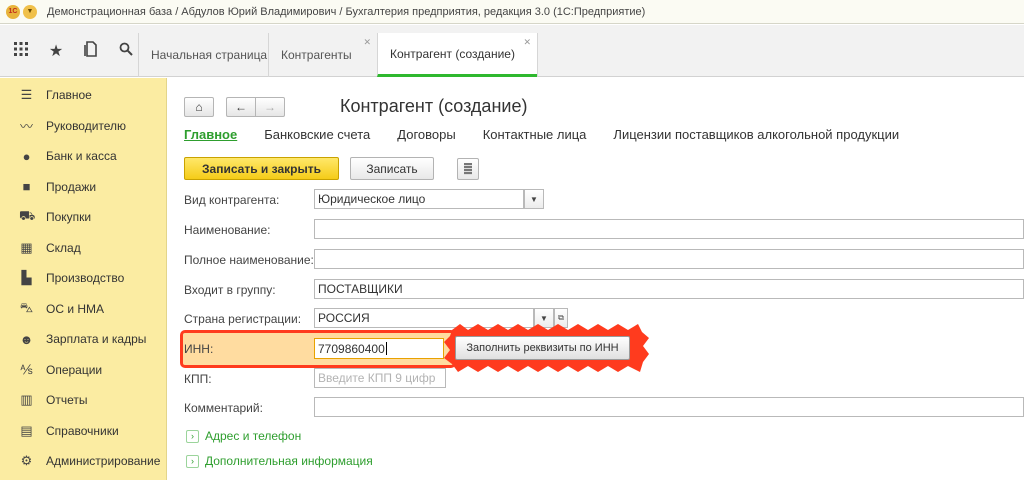 The height and width of the screenshot is (480, 1024). I want to click on home-icon: ⌂, so click(199, 107).